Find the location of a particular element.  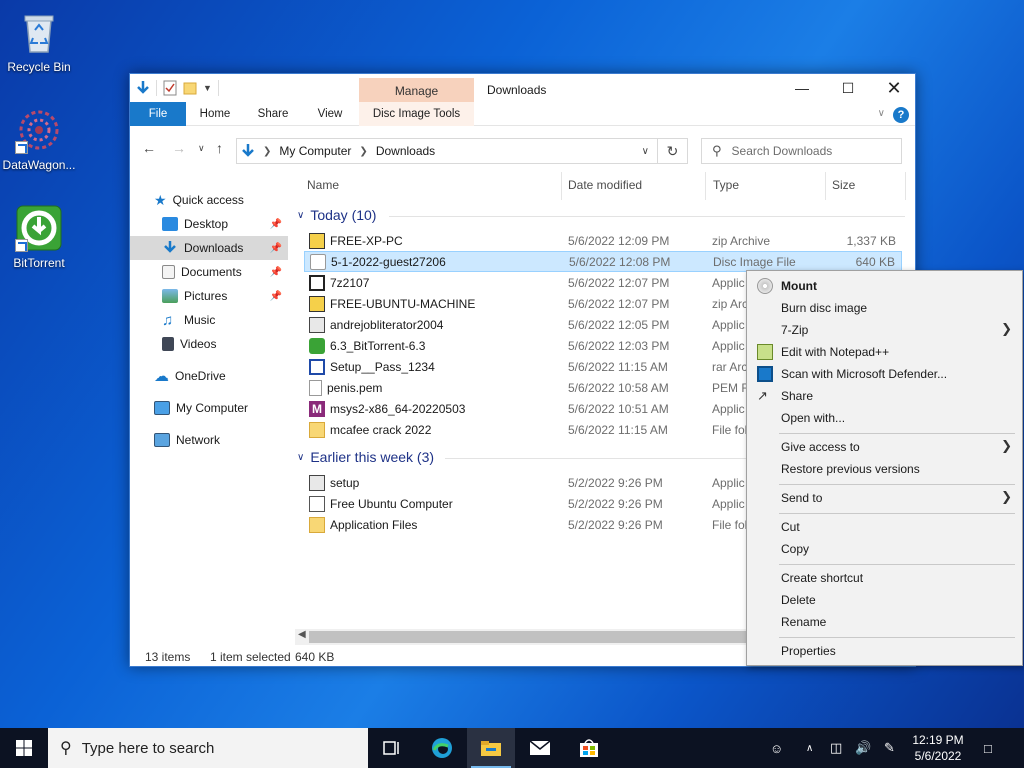

nav-item-pictures: Pictures 📌 is located at coordinates (209, 296).